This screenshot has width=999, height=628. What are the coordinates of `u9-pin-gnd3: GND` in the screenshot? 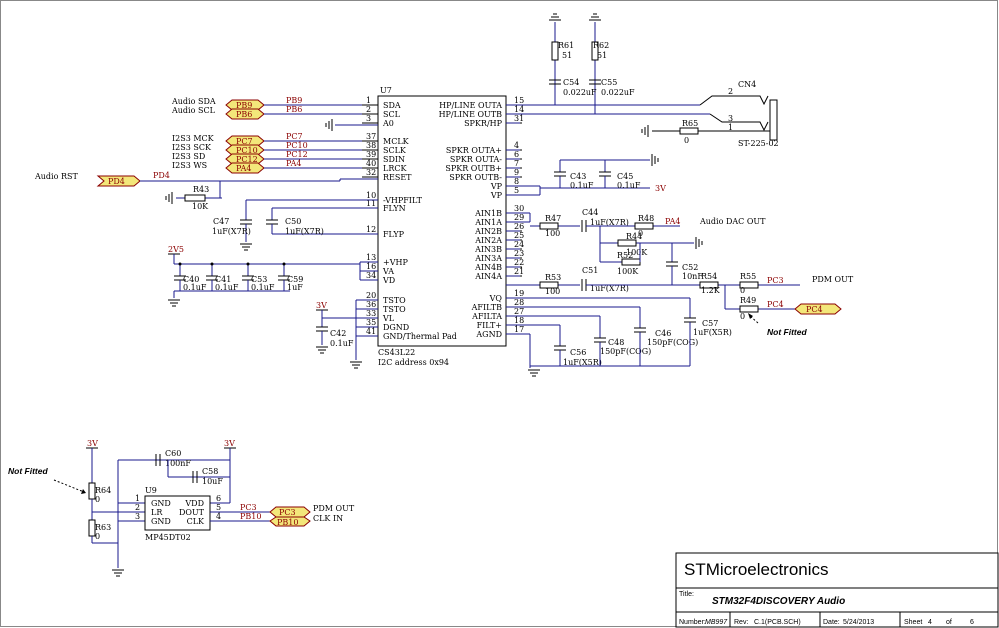 It's located at (161, 521).